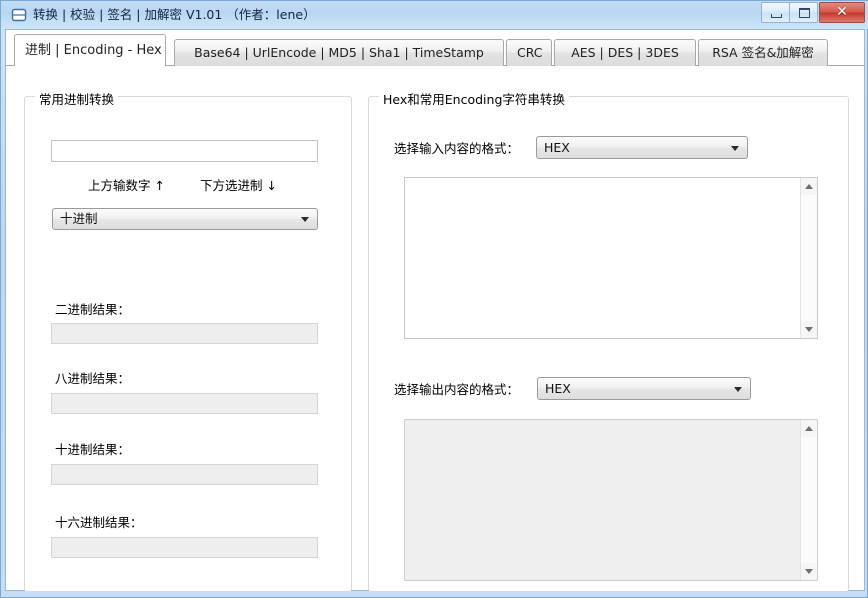 The image size is (868, 598). What do you see at coordinates (474, 98) in the screenshot?
I see `hex-encoding-group-title: Hex和常用Encoding字符串转换` at bounding box center [474, 98].